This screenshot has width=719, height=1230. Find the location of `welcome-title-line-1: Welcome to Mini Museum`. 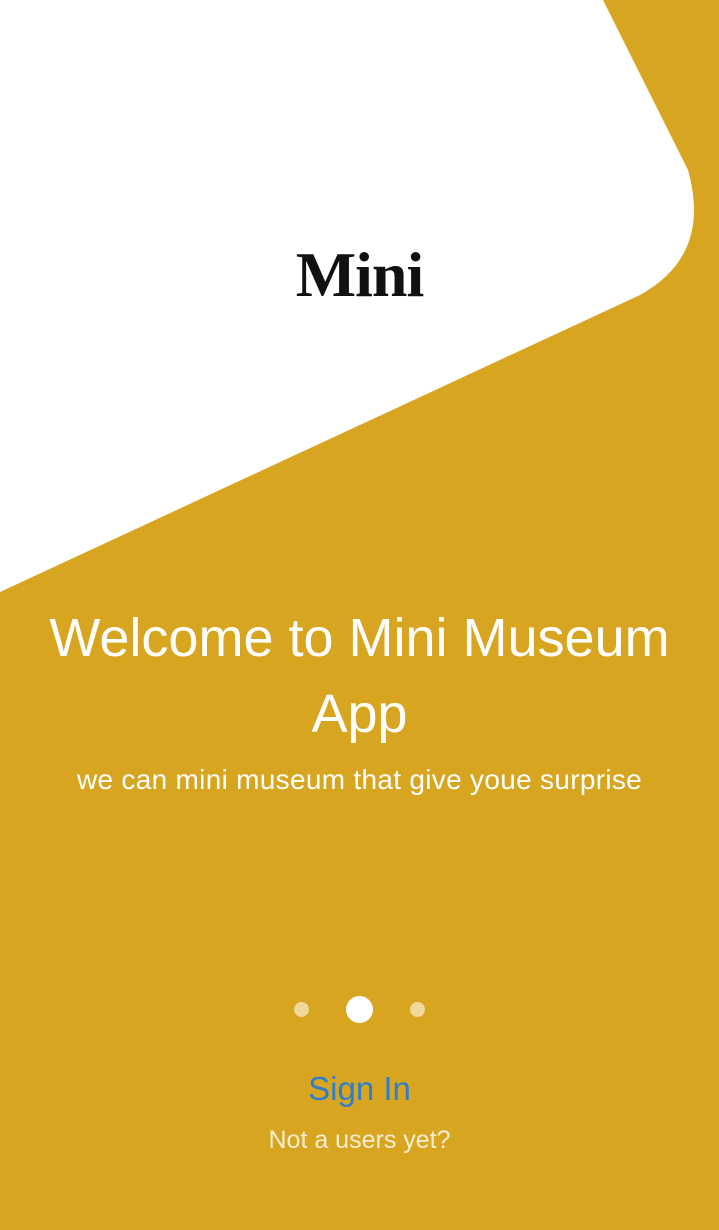

welcome-title-line-1: Welcome to Mini Museum is located at coordinates (359, 638).